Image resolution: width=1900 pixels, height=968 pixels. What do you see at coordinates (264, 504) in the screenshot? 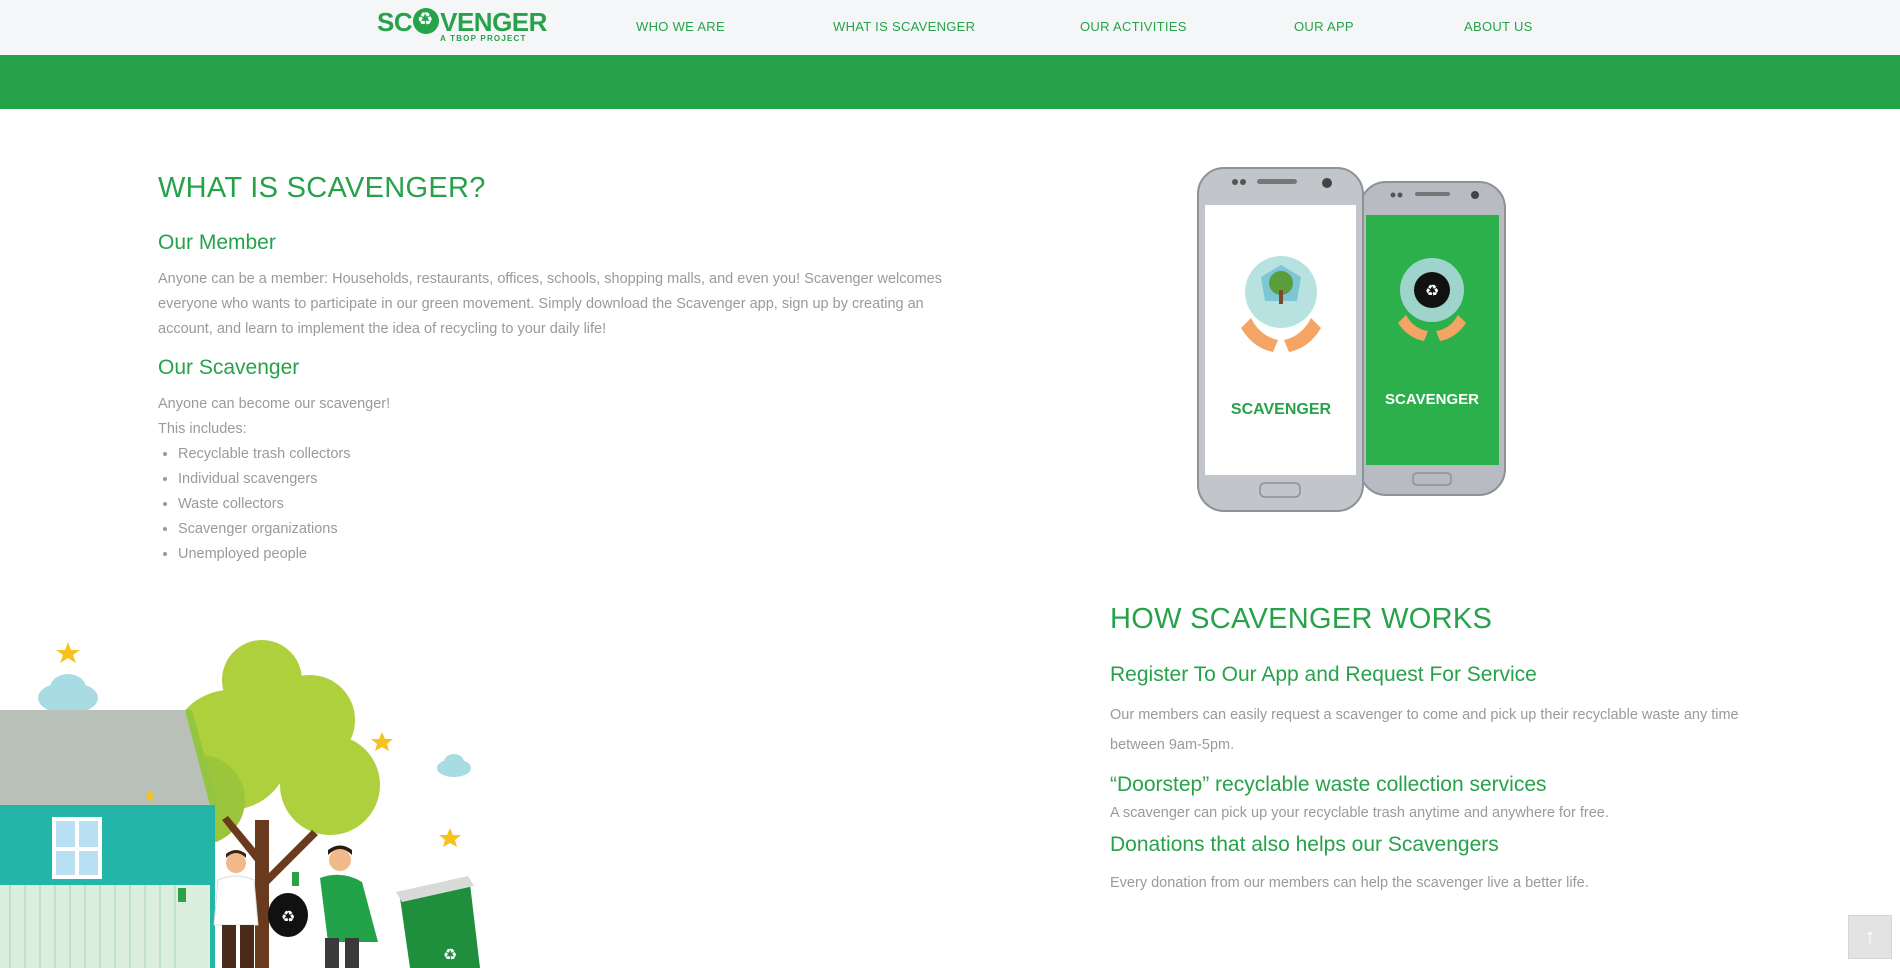
I see `list-item: Waste collectors` at bounding box center [264, 504].